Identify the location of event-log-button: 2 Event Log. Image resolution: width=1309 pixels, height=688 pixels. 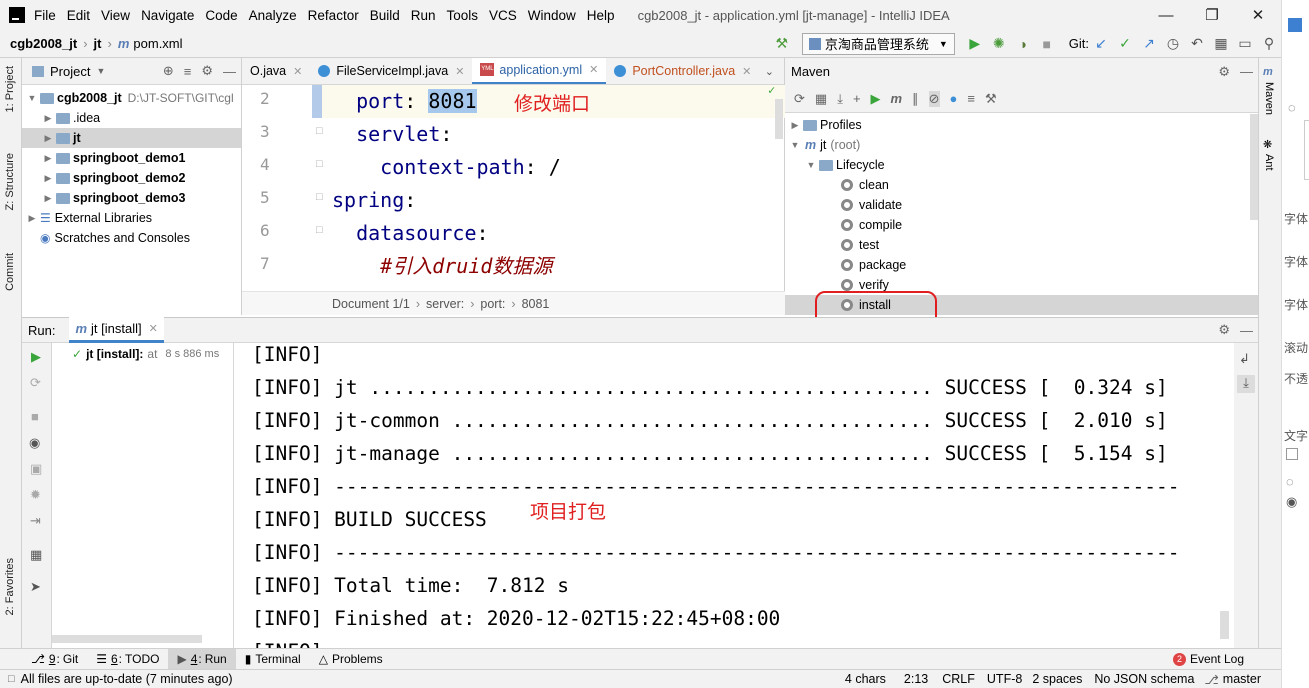
(1208, 659).